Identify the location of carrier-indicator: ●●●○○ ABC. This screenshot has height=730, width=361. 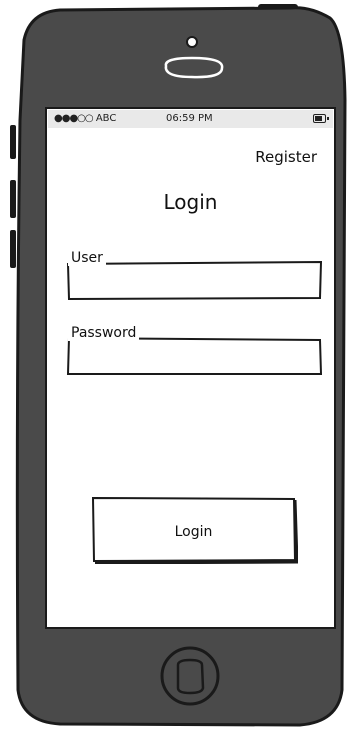
(85, 119).